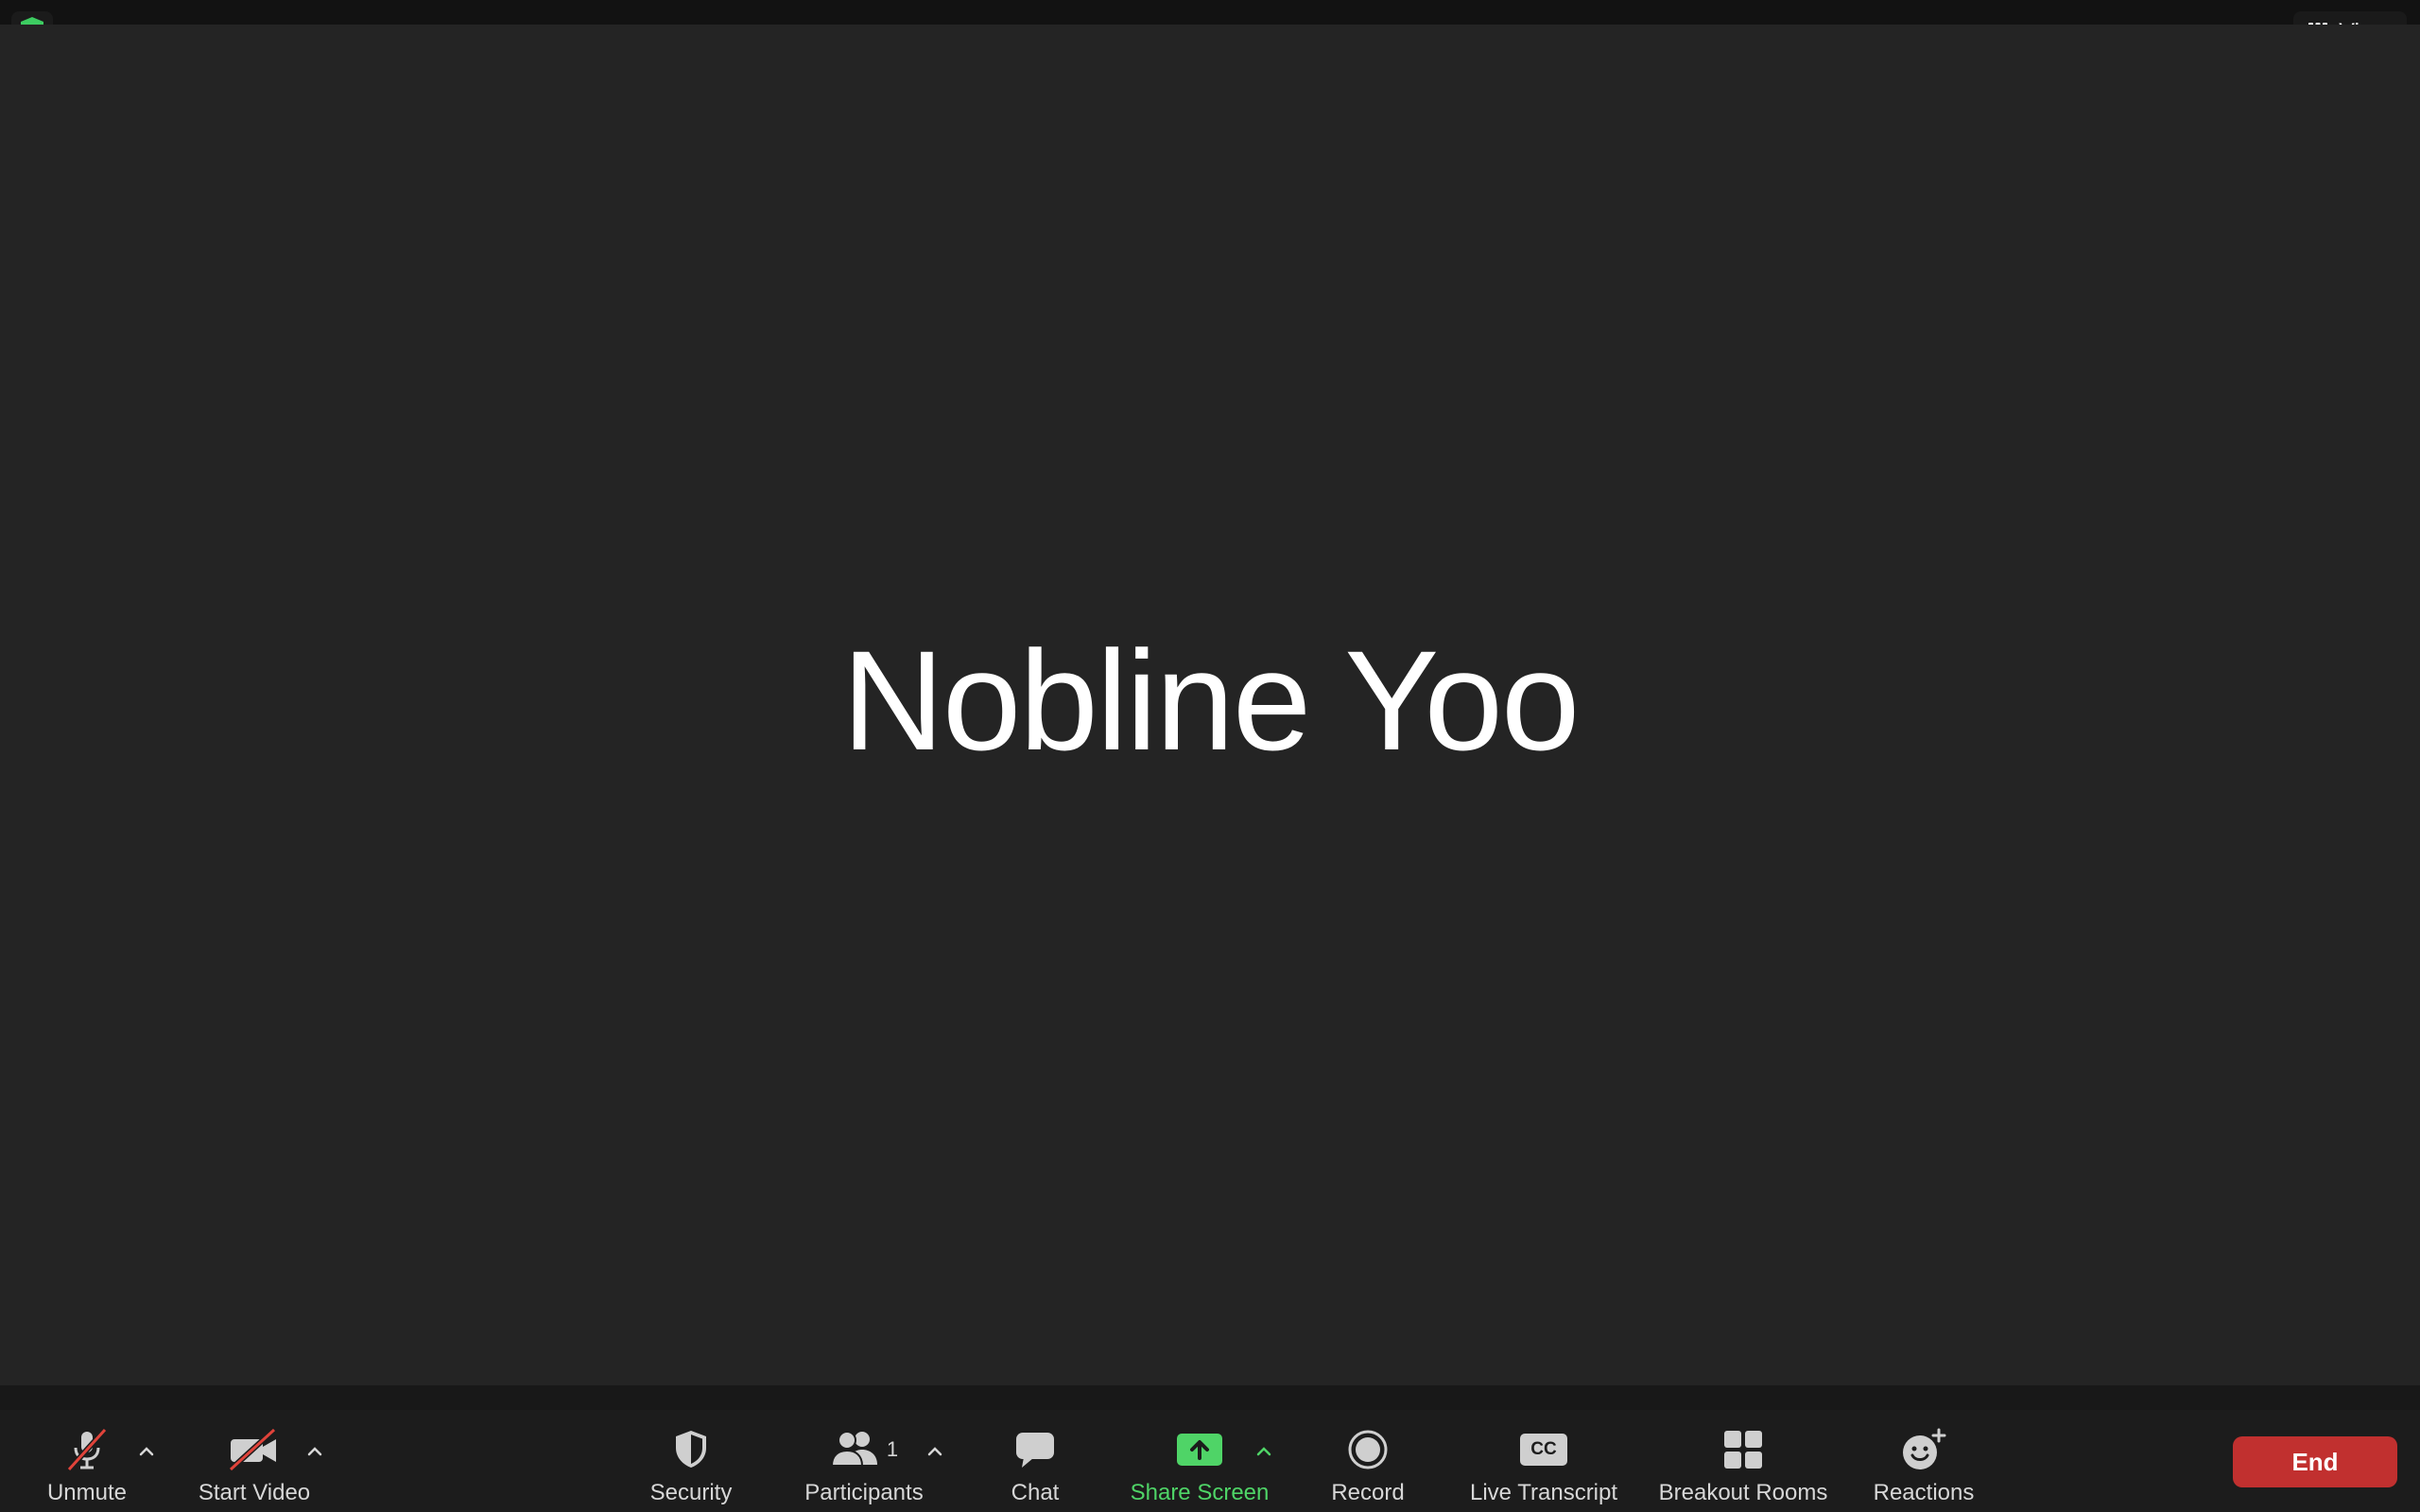 The width and height of the screenshot is (2420, 1512). Describe the element at coordinates (1210, 12) in the screenshot. I see `top-strip` at that location.